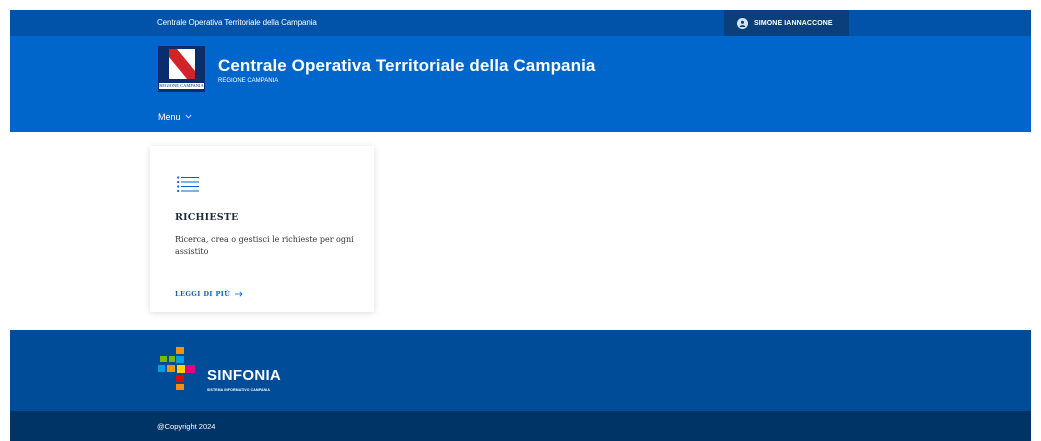 This screenshot has width=1041, height=441. I want to click on sinfonia-name: SINFONIA, so click(244, 375).